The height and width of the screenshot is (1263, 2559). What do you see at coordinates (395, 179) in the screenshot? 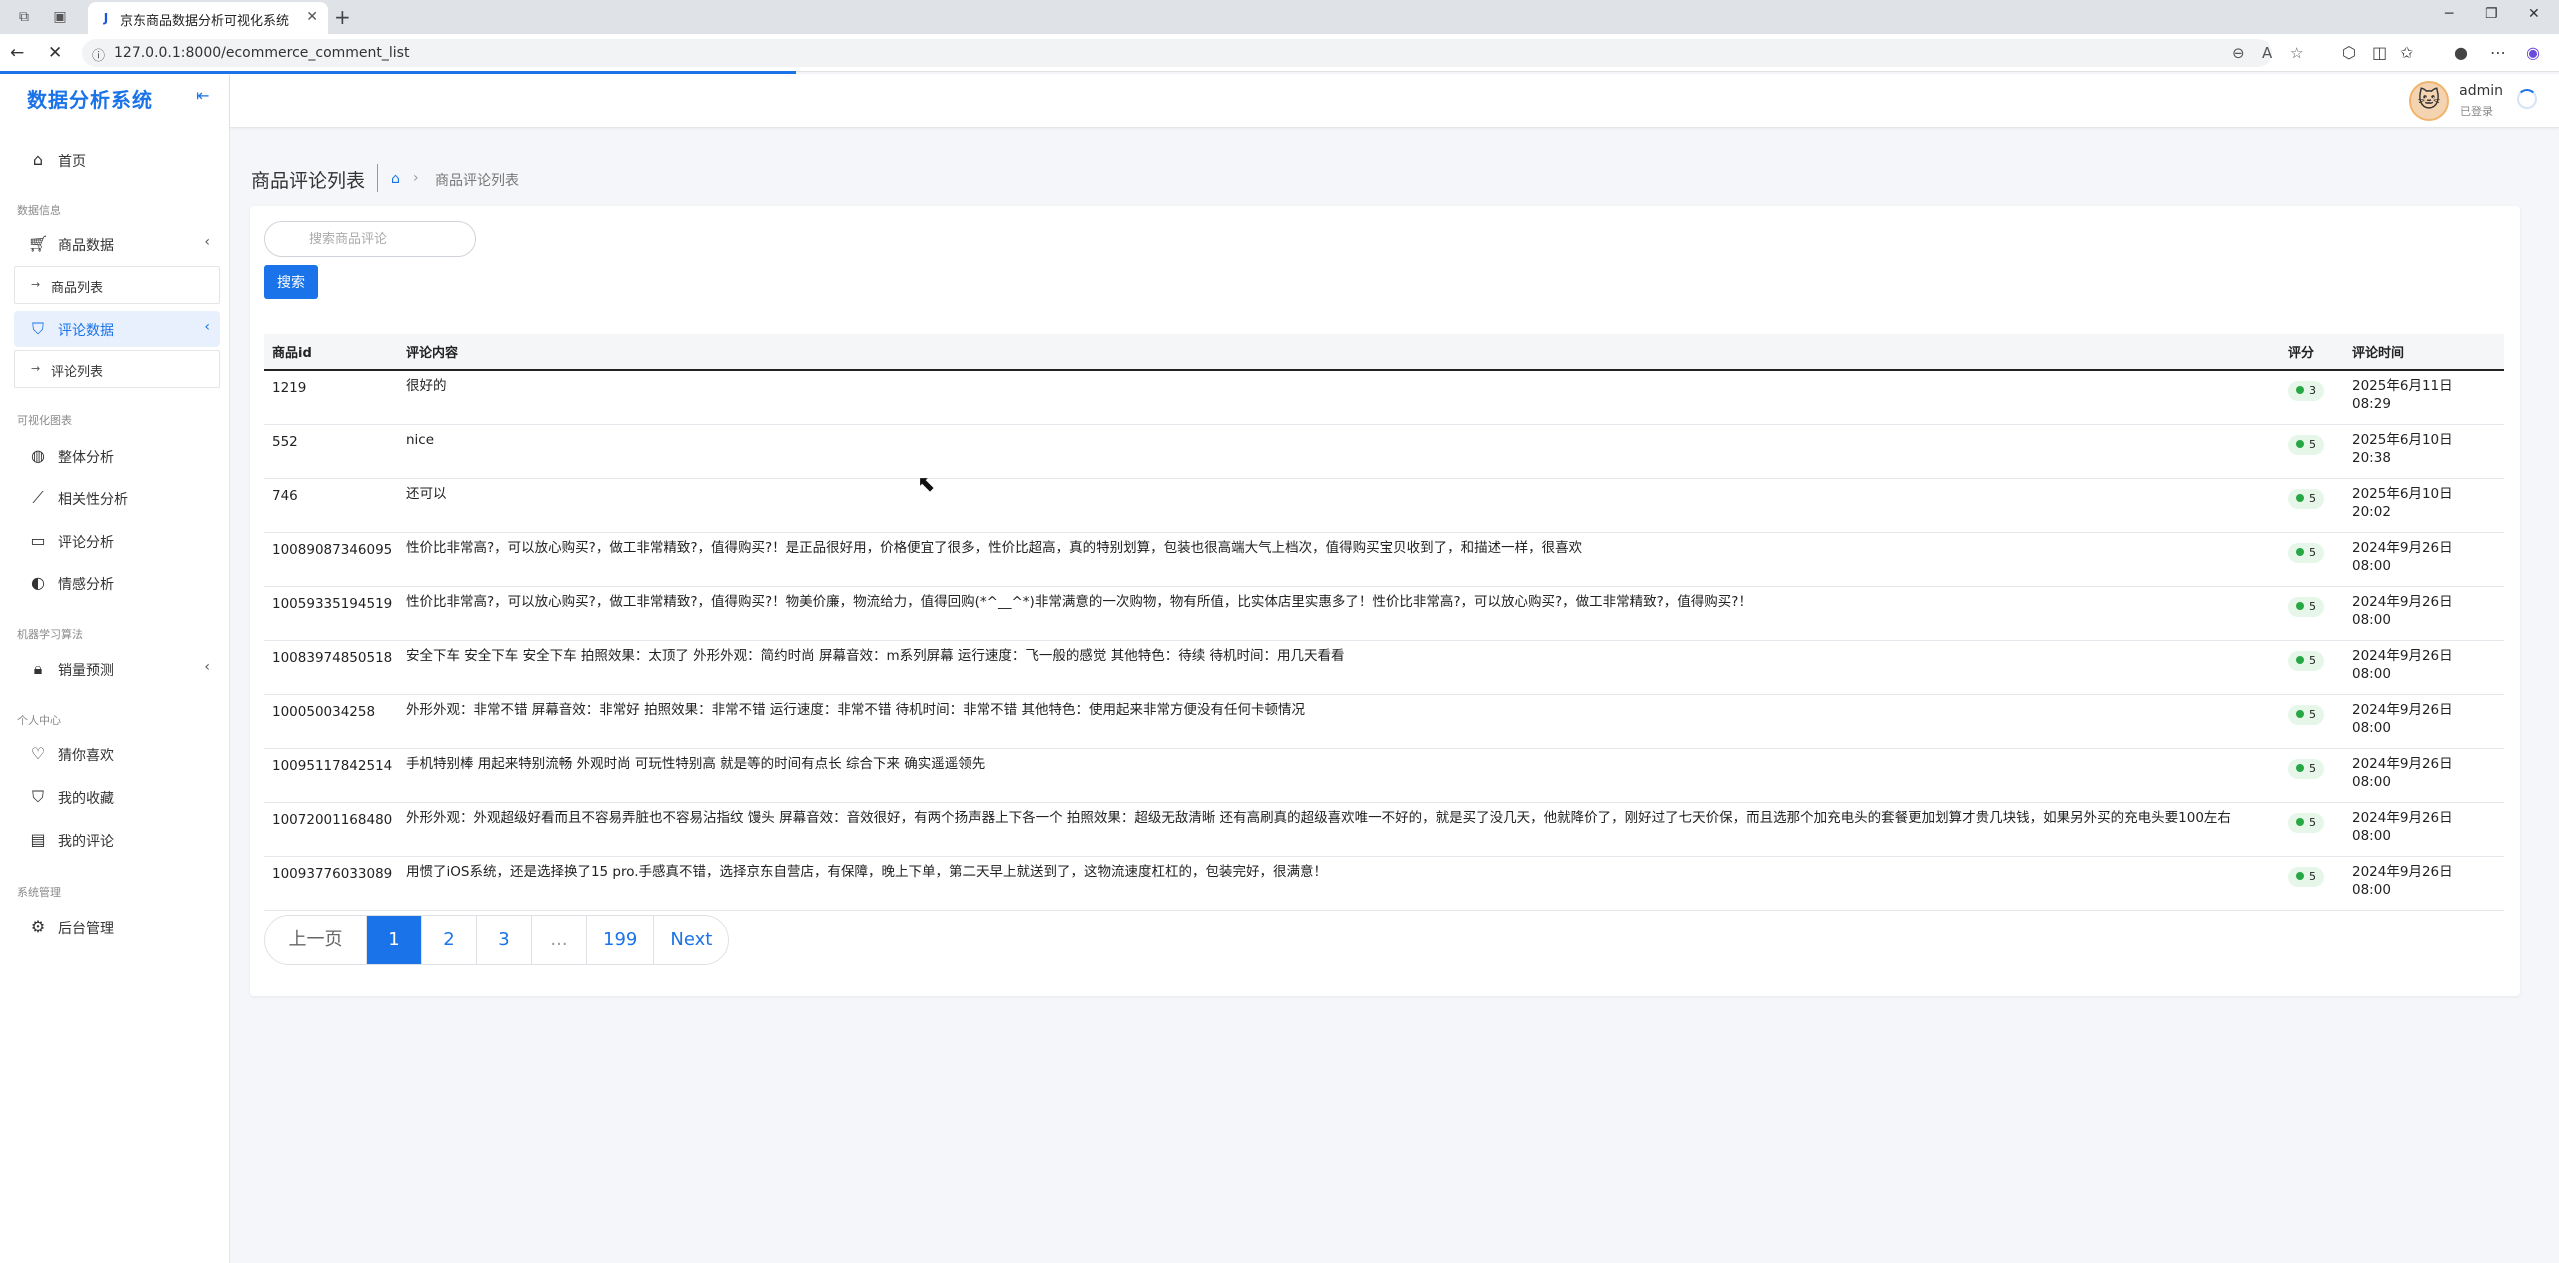
I see `breadcrumb-home-icon: ⌂` at bounding box center [395, 179].